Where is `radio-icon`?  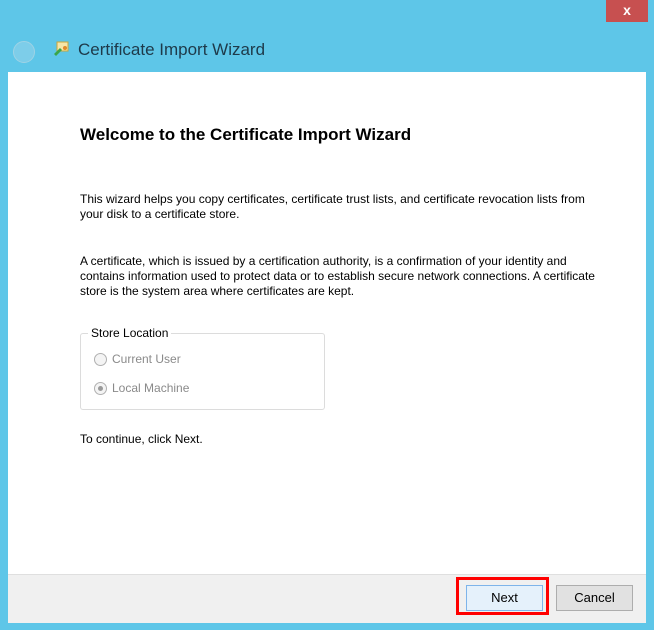
radio-icon is located at coordinates (100, 359).